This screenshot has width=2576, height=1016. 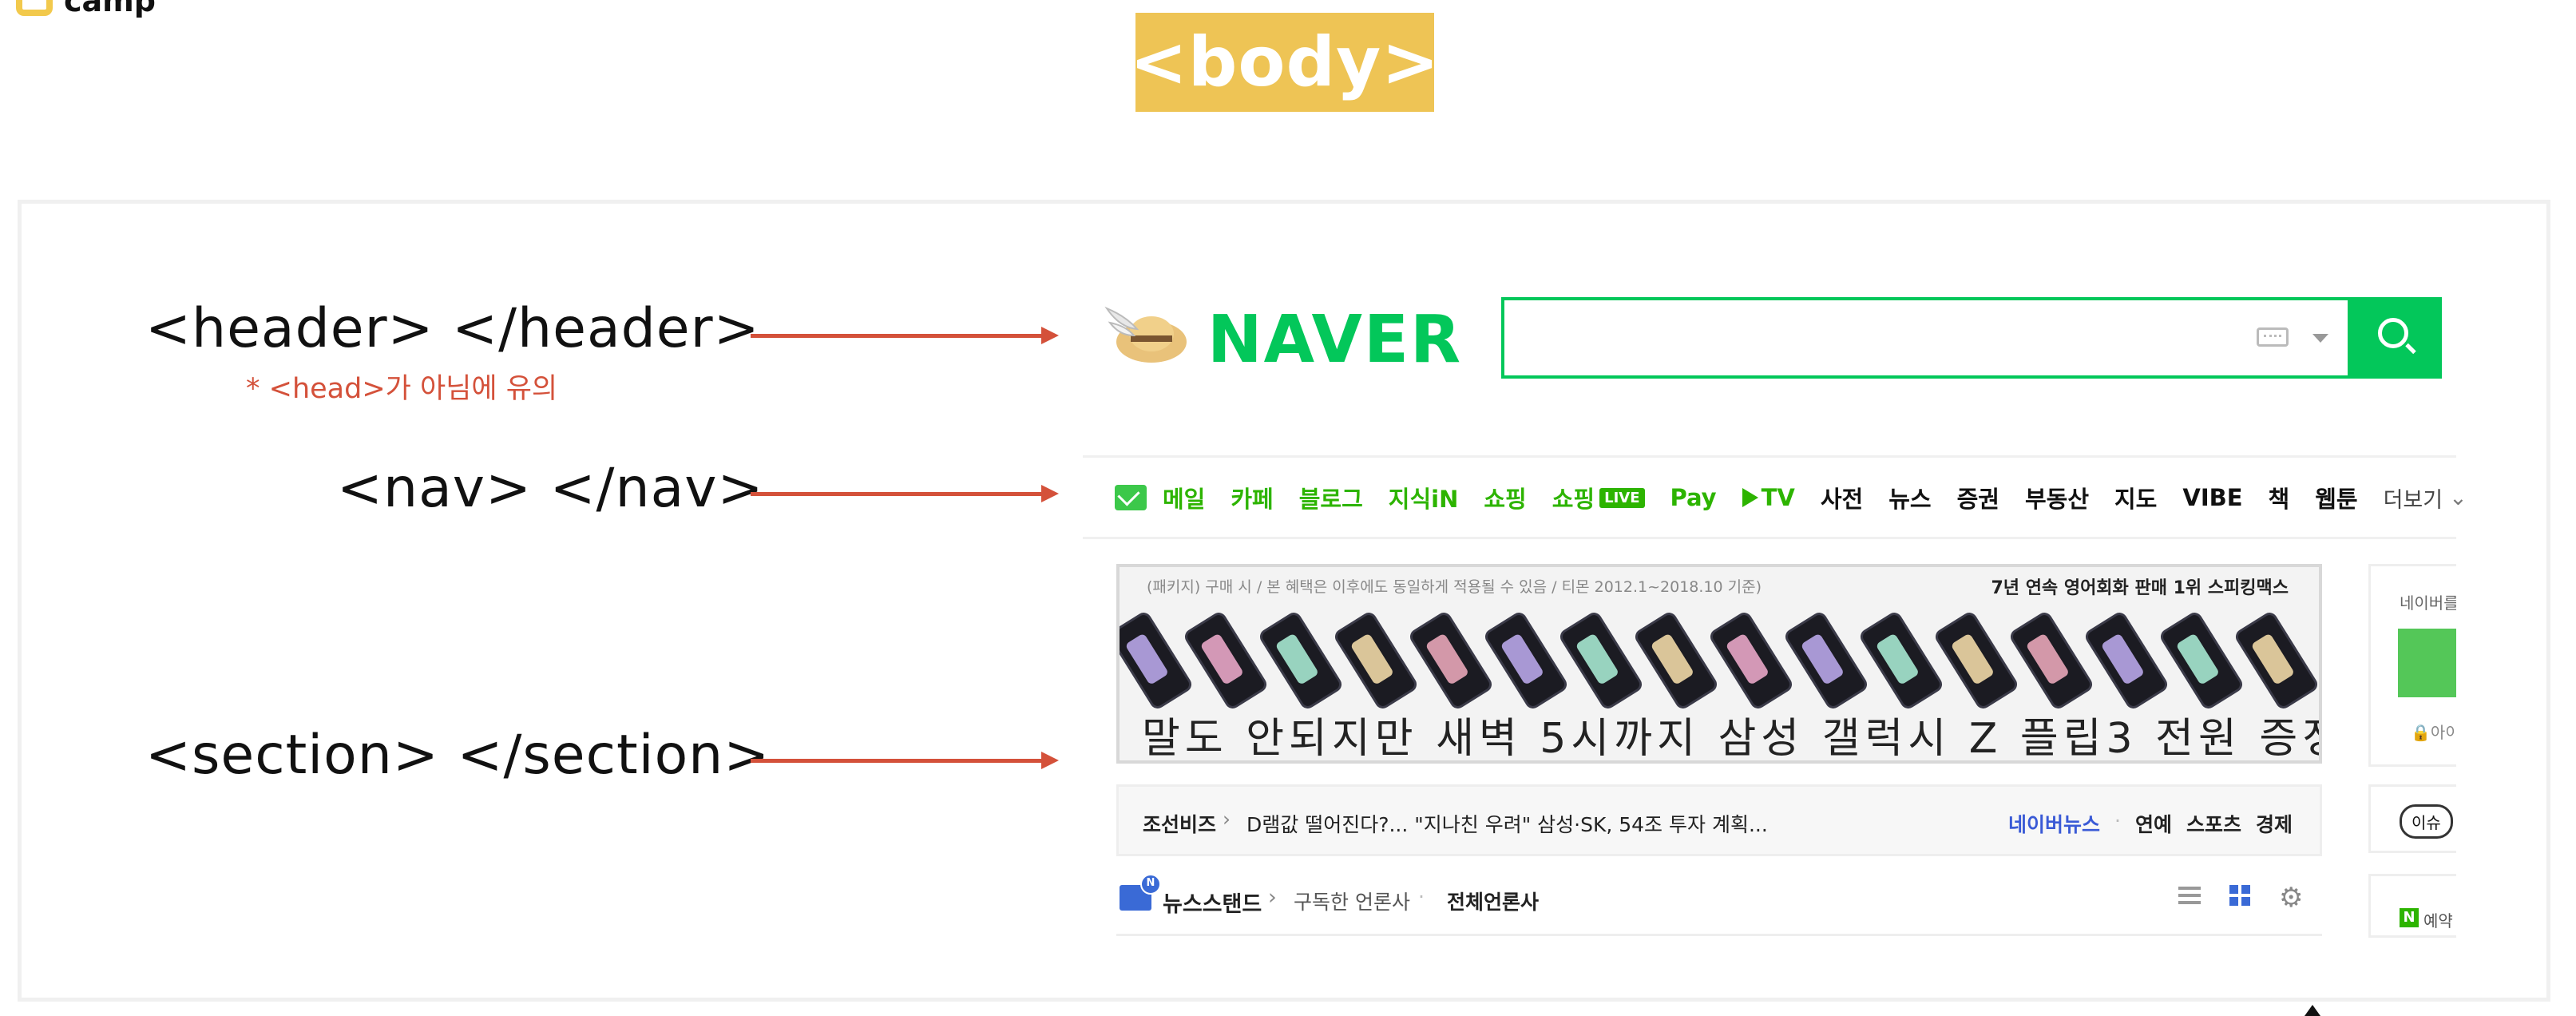 I want to click on lock-label: 🔒아이, so click(x=2433, y=732).